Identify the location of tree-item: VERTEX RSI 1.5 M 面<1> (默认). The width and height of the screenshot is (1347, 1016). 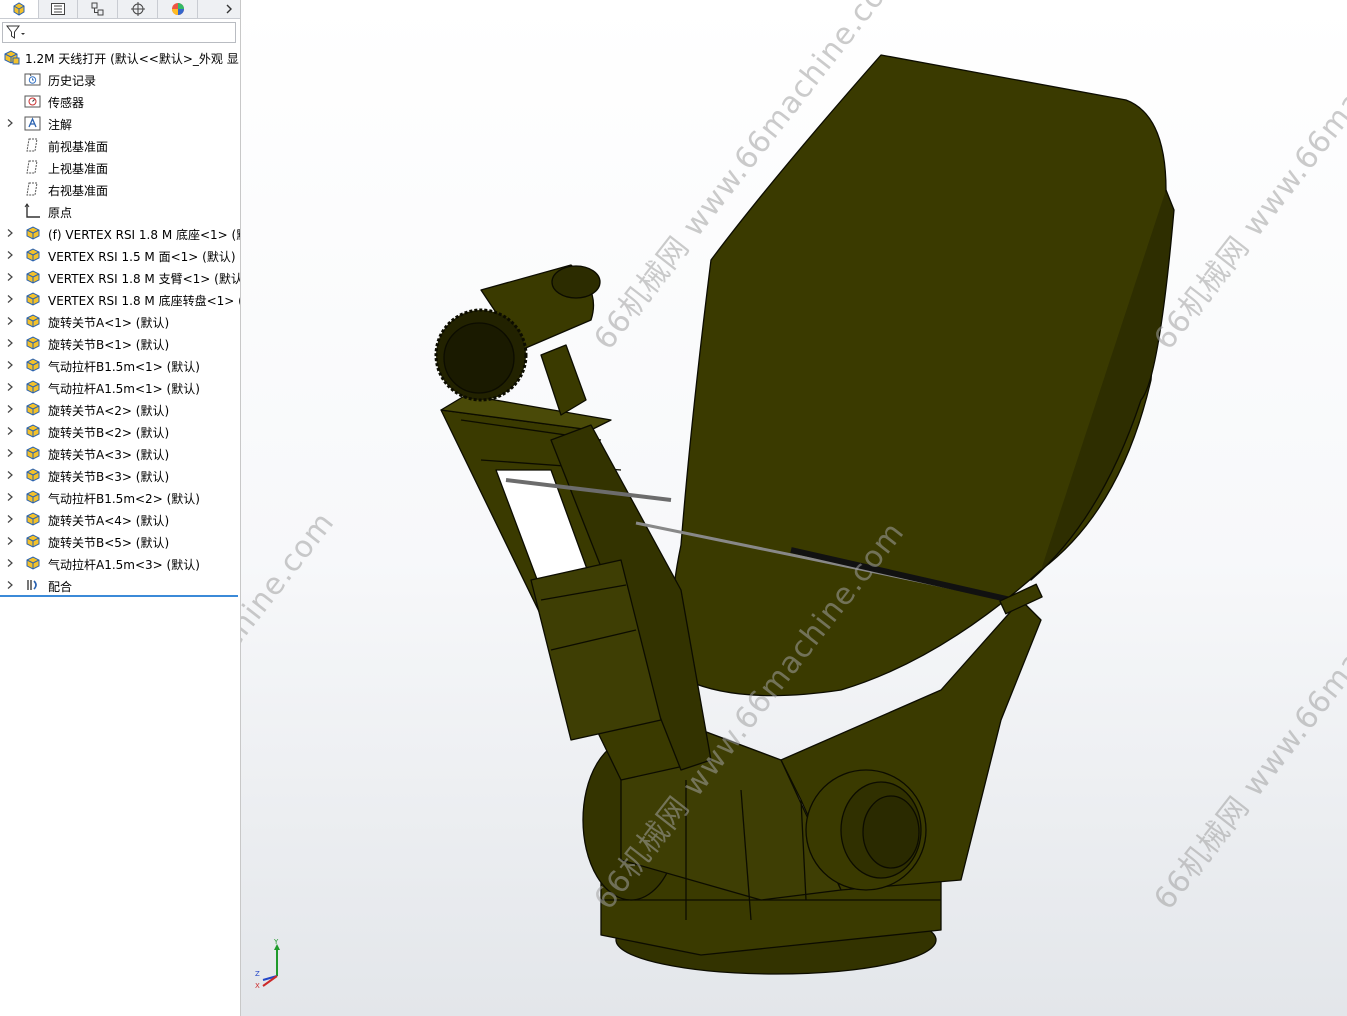
(120, 255).